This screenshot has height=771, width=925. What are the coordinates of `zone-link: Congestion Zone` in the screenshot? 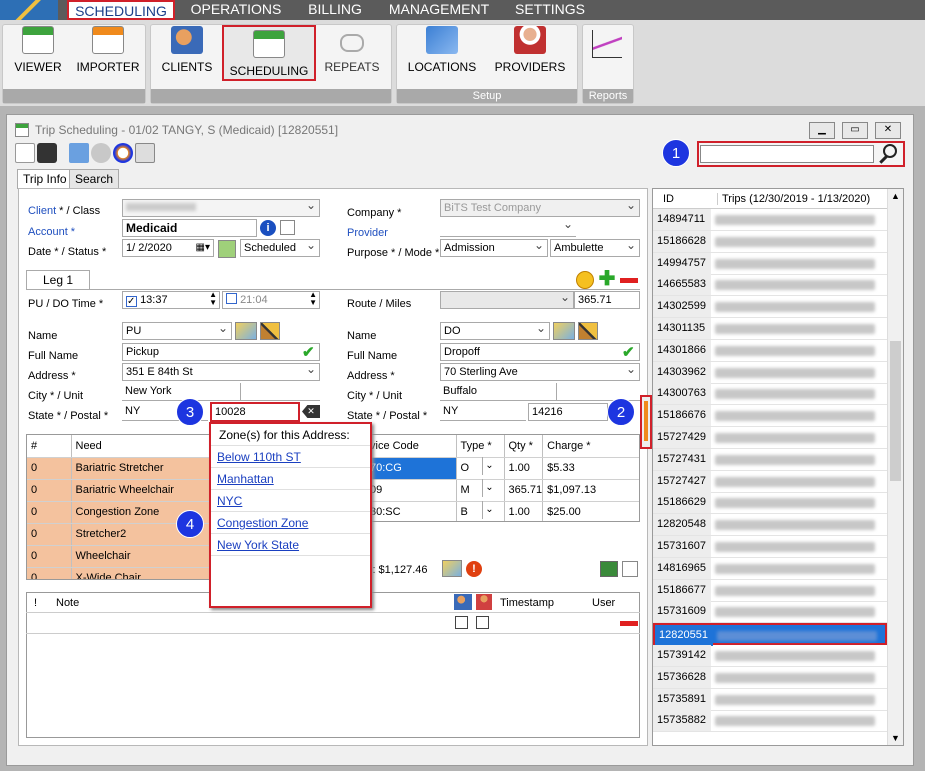 It's located at (290, 523).